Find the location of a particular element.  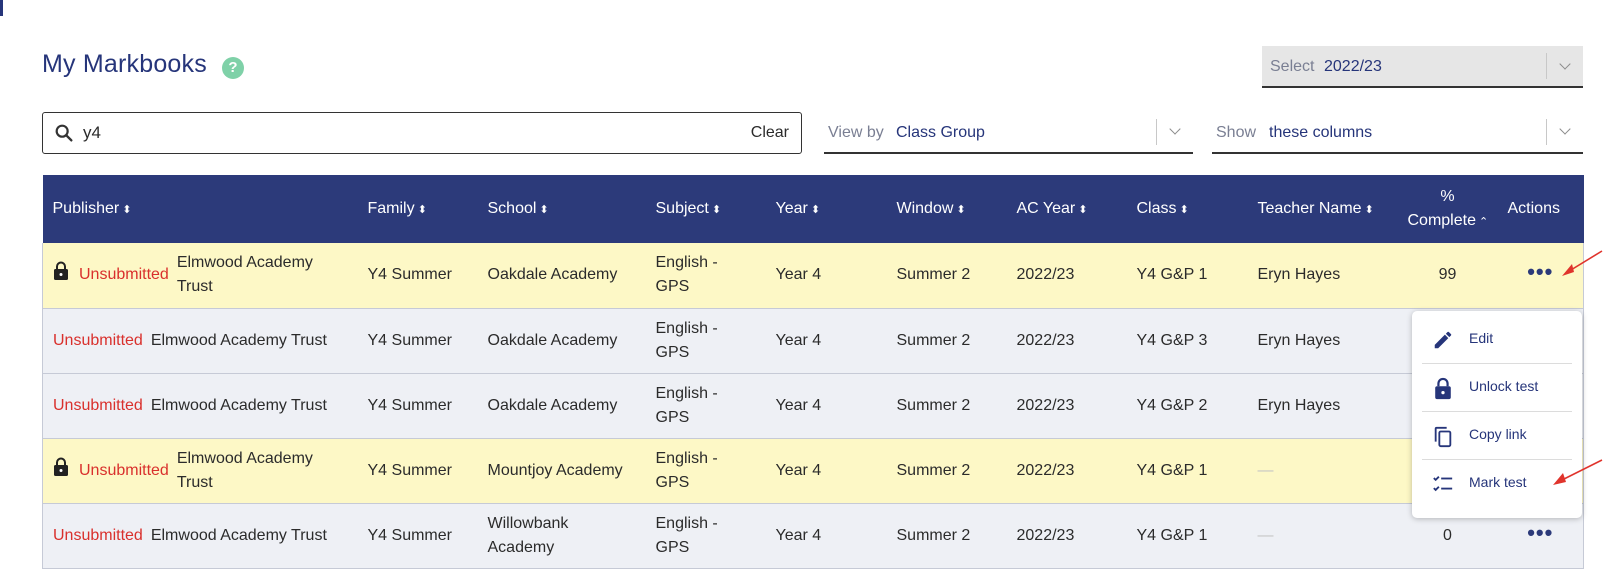

cell-school-text: Willowbank Academy is located at coordinates (528, 535).